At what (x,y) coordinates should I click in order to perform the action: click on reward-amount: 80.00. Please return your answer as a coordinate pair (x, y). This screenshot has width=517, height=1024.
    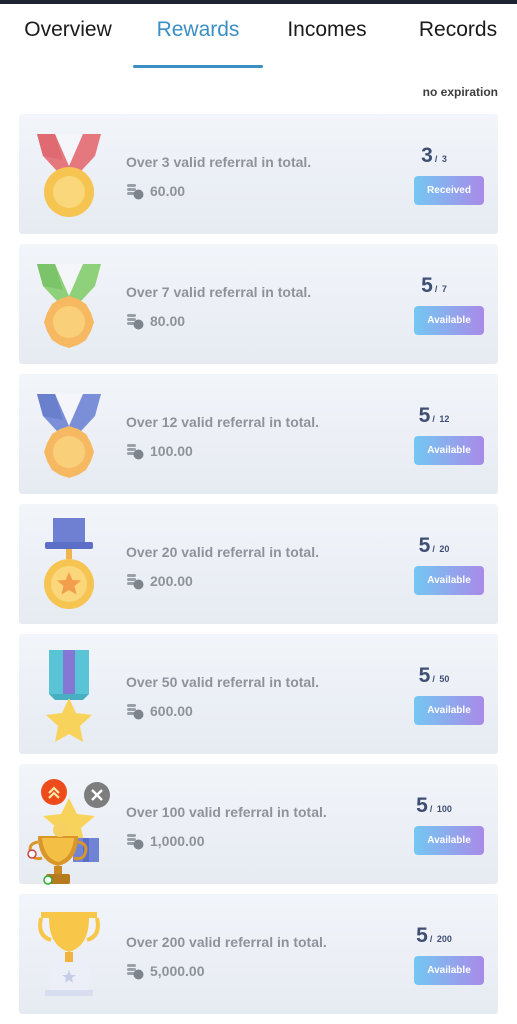
    Looking at the image, I should click on (168, 321).